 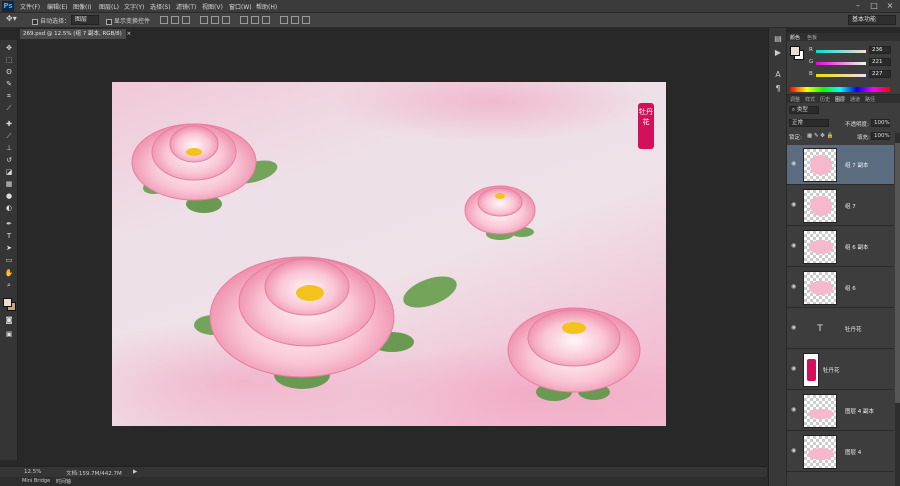 I want to click on hand-icon: ✋, so click(x=9, y=273).